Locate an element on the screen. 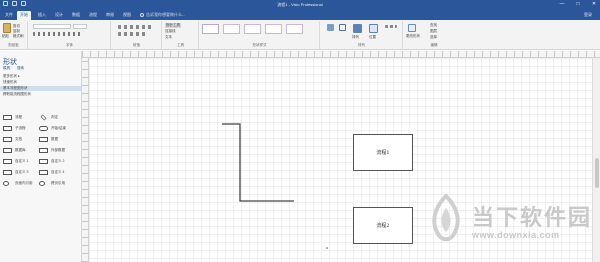 The width and height of the screenshot is (600, 262). stencil-shape: 开始/结束 is located at coordinates (52, 128).